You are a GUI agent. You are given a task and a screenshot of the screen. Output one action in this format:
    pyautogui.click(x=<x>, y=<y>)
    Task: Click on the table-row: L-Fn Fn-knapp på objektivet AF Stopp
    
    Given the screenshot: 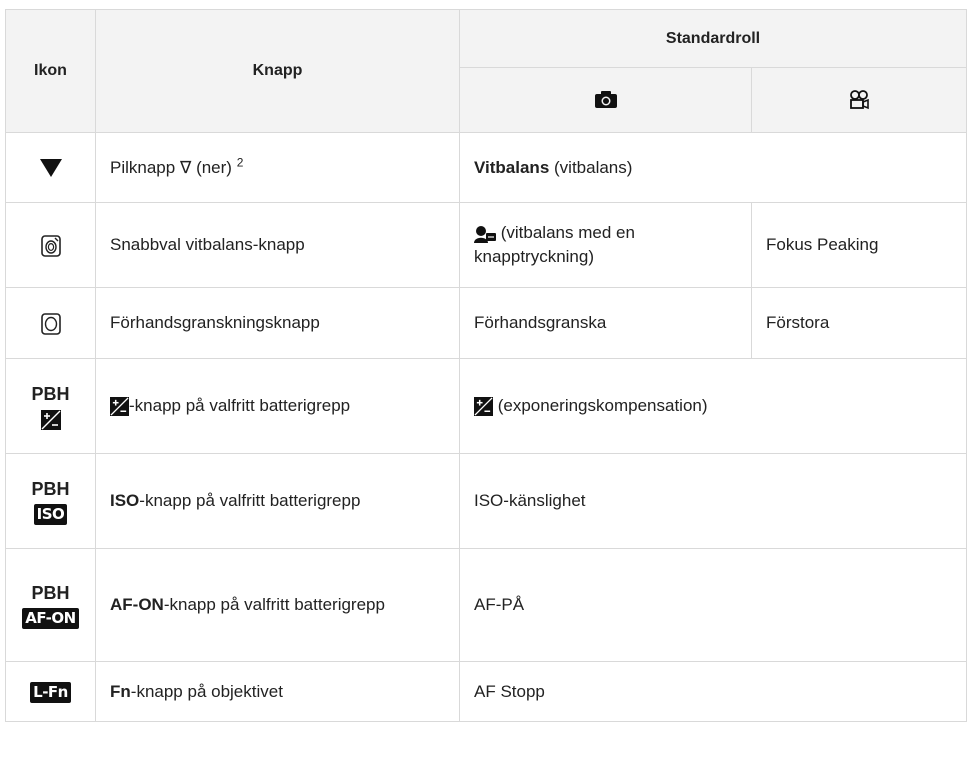 What is the action you would take?
    pyautogui.click(x=486, y=691)
    